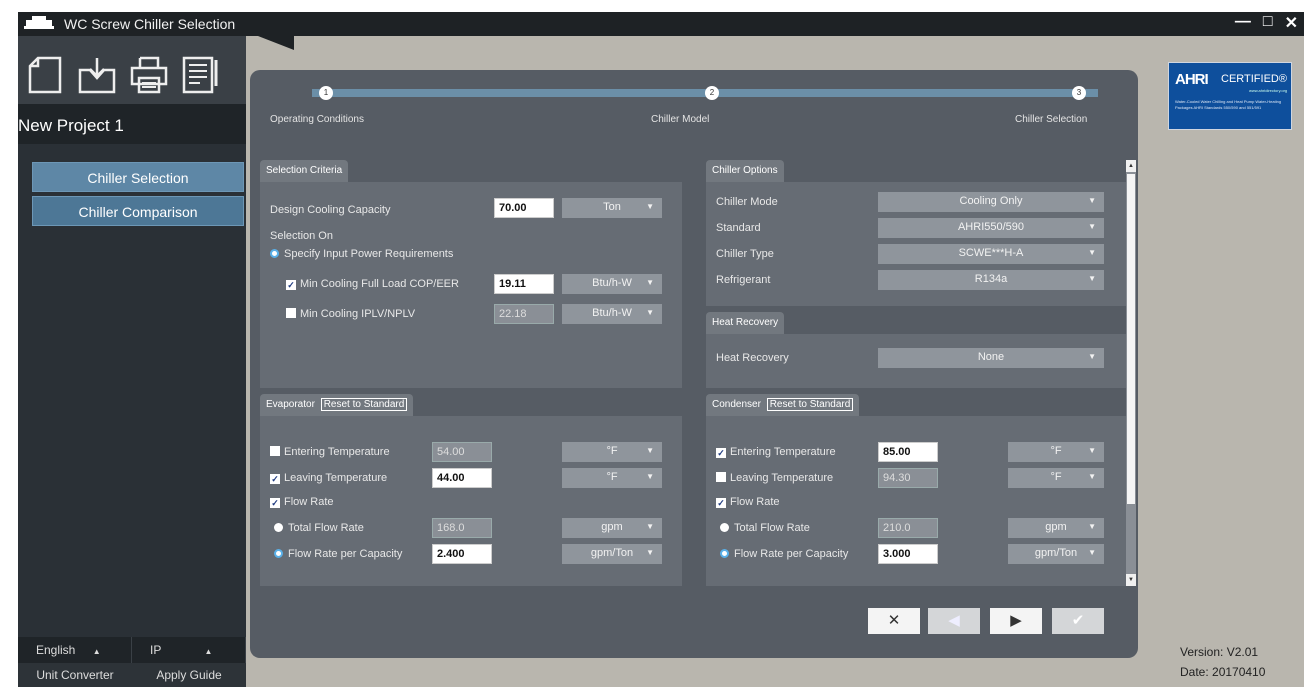  I want to click on cond-leaving-unit-value: °F, so click(1056, 477).